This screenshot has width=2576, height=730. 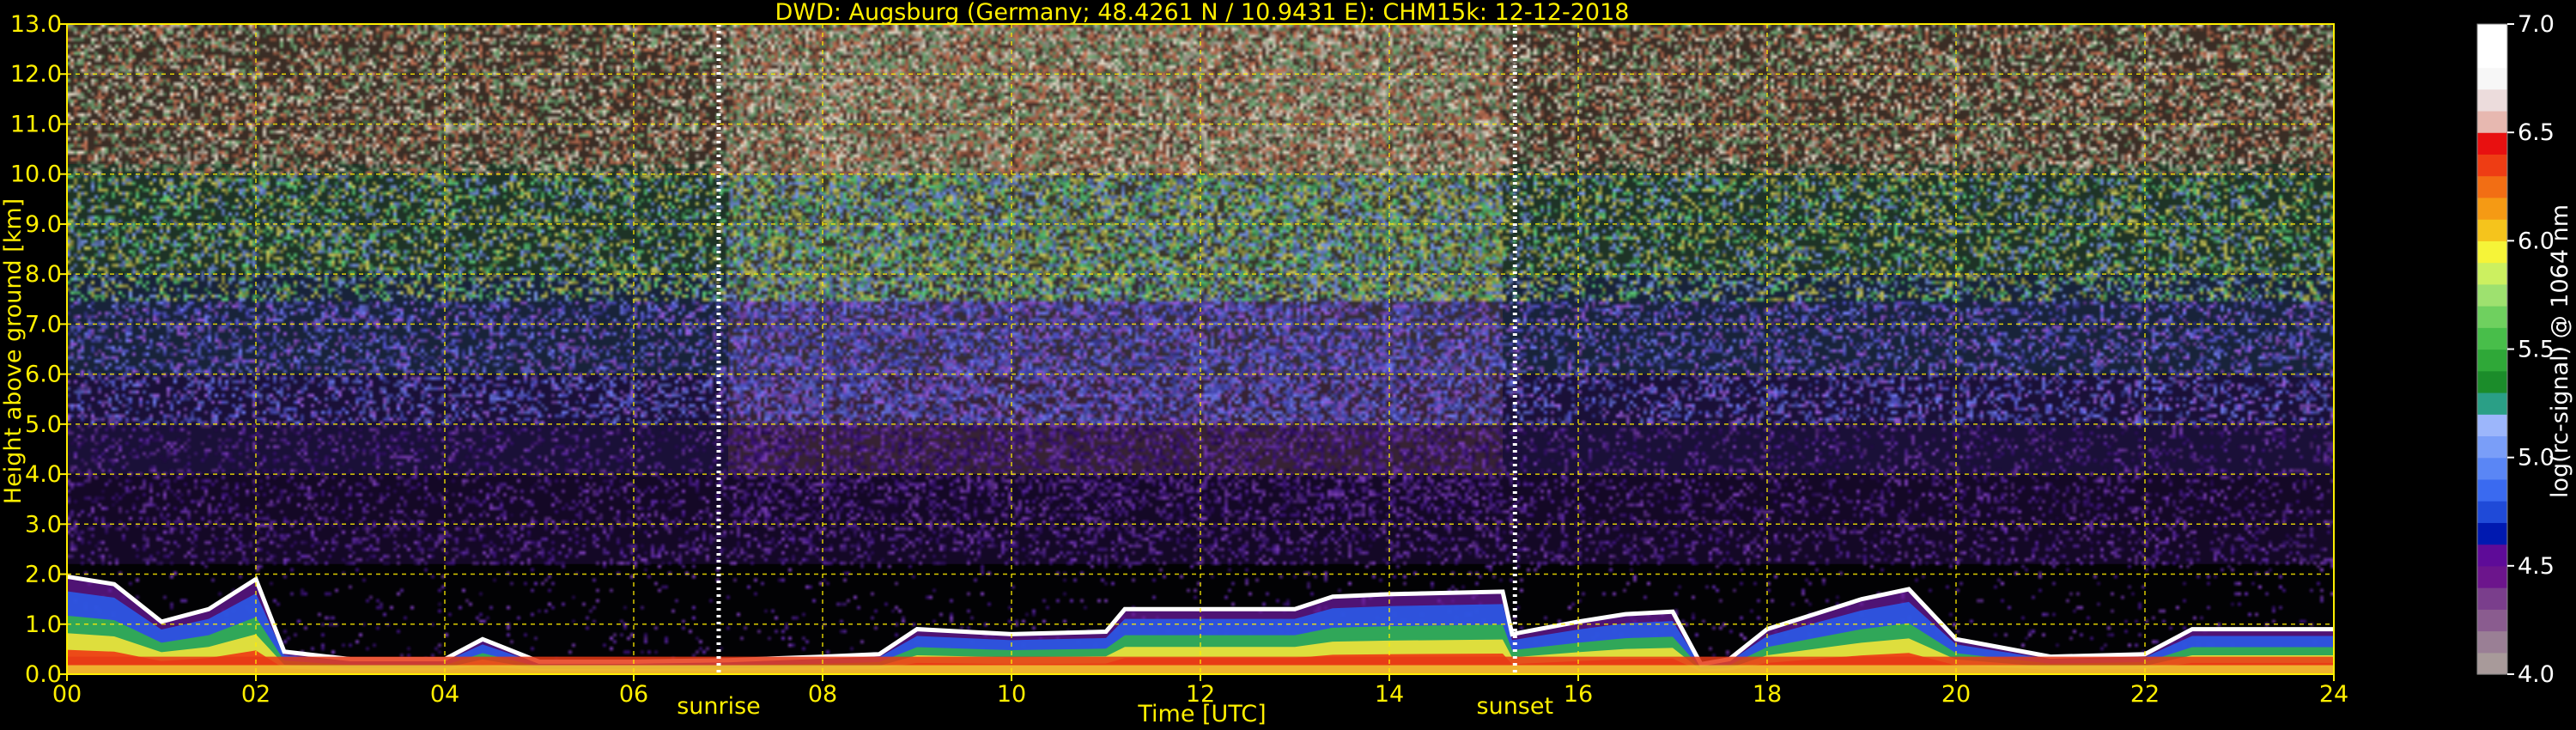 I want to click on y-tick-label: 0.0, so click(x=44, y=674).